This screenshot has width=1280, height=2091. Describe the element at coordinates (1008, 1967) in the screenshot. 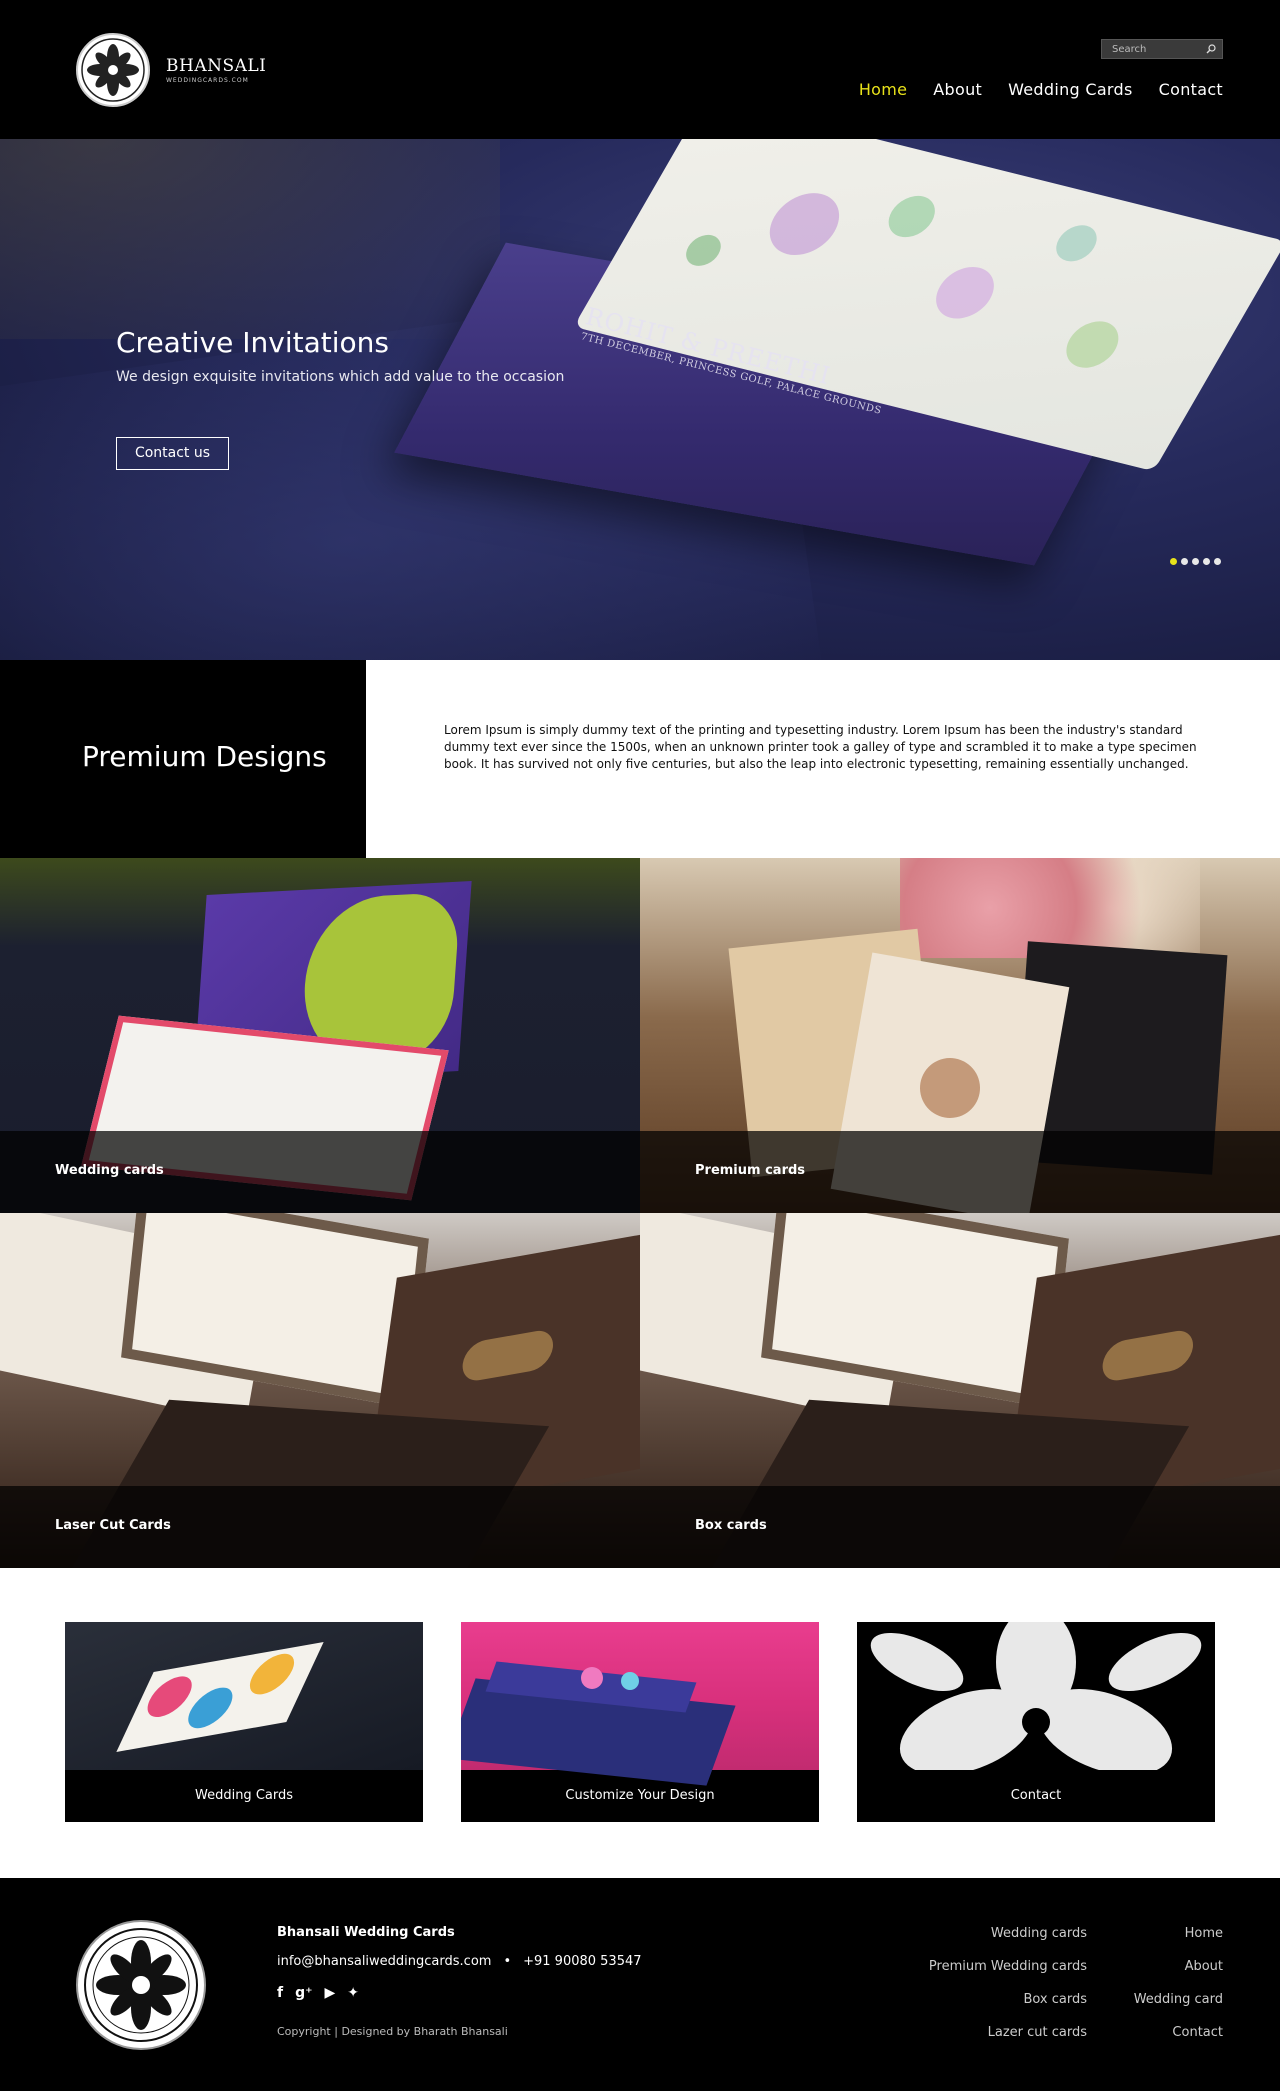

I see `footer-link-premium-wedding-cards: Premium Wedding cards` at that location.